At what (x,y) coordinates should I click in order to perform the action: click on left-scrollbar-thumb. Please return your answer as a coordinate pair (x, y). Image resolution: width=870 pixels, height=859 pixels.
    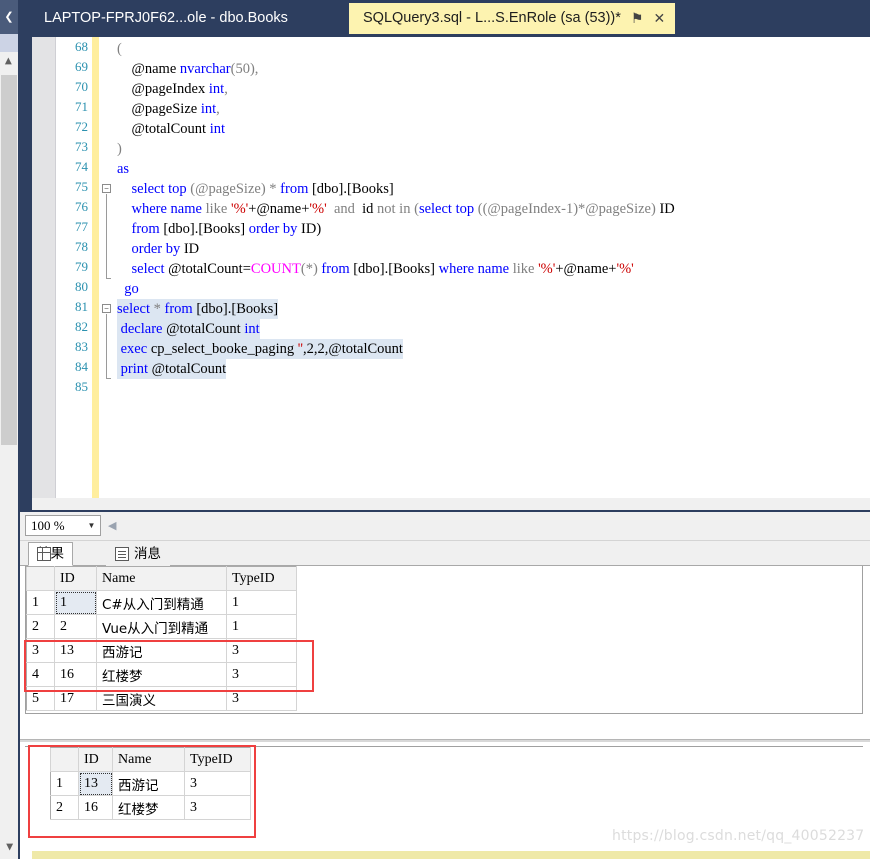
    Looking at the image, I should click on (9, 260).